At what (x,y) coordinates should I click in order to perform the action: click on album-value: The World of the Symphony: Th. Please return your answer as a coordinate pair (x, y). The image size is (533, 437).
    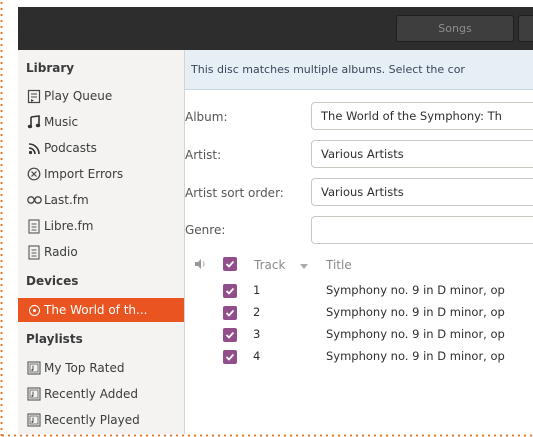
    Looking at the image, I should click on (411, 116).